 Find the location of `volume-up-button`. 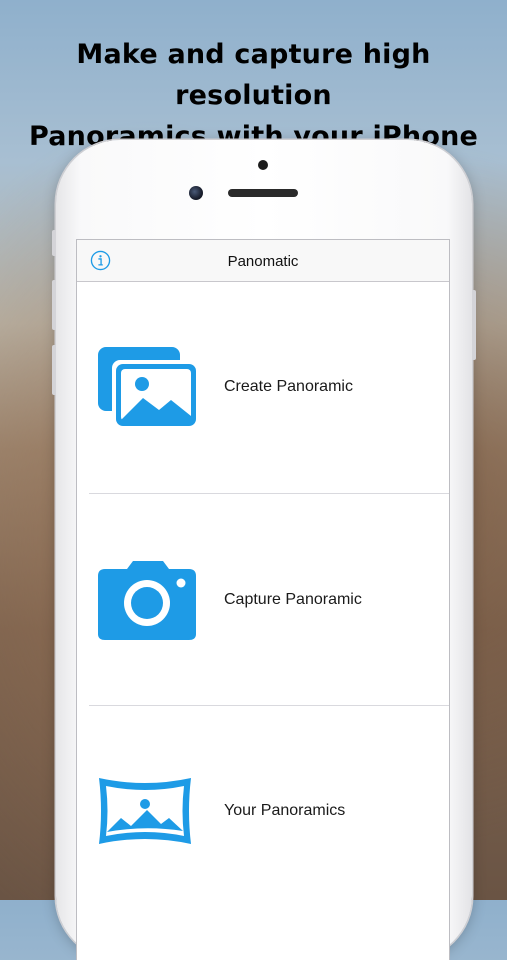

volume-up-button is located at coordinates (54, 305).